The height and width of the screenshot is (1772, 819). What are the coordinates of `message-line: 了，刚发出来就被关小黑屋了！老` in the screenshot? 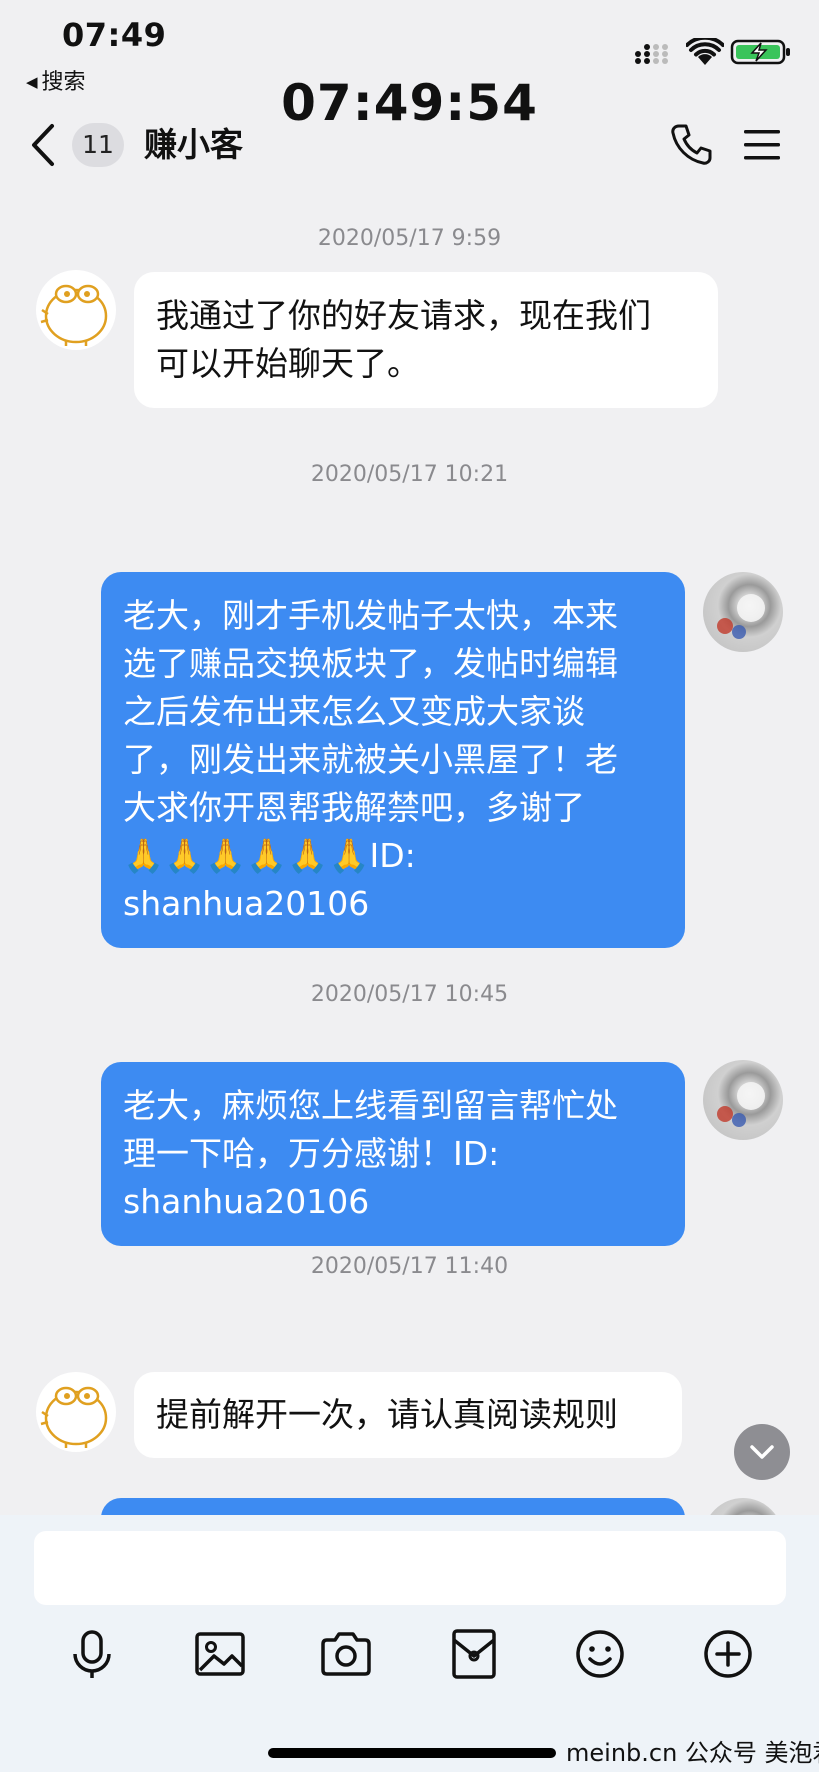 It's located at (370, 759).